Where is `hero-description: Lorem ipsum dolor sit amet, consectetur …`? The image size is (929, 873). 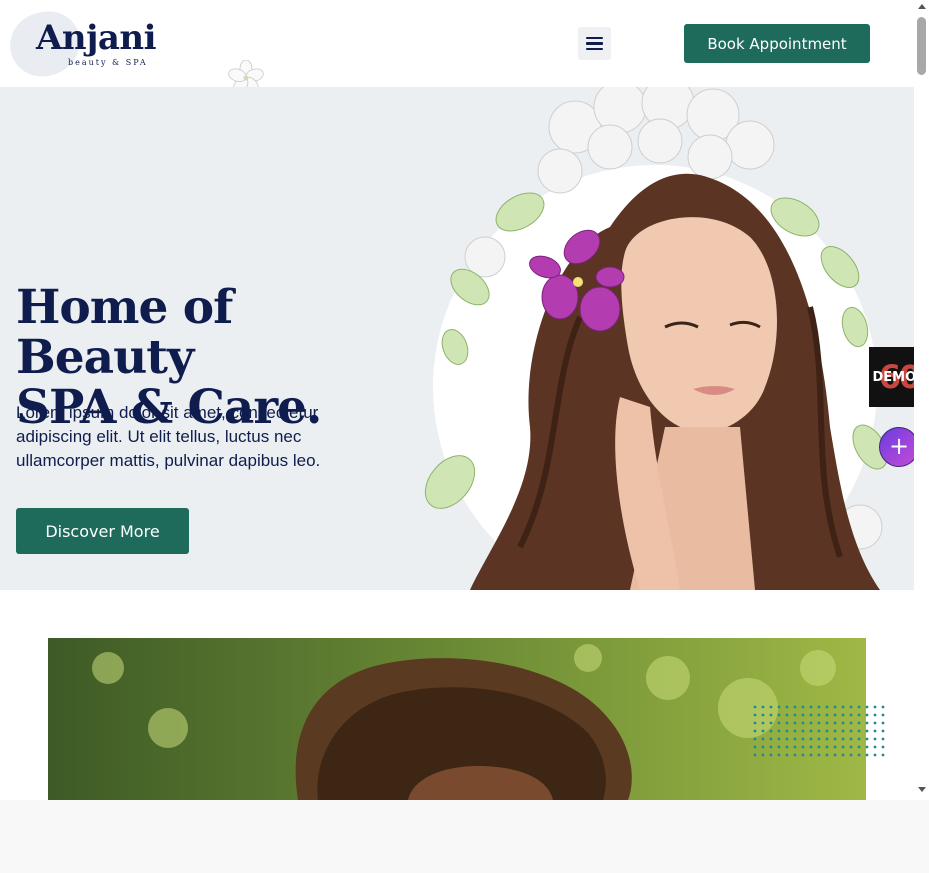
hero-description: Lorem ipsum dolor sit amet, consectetur … is located at coordinates (168, 436).